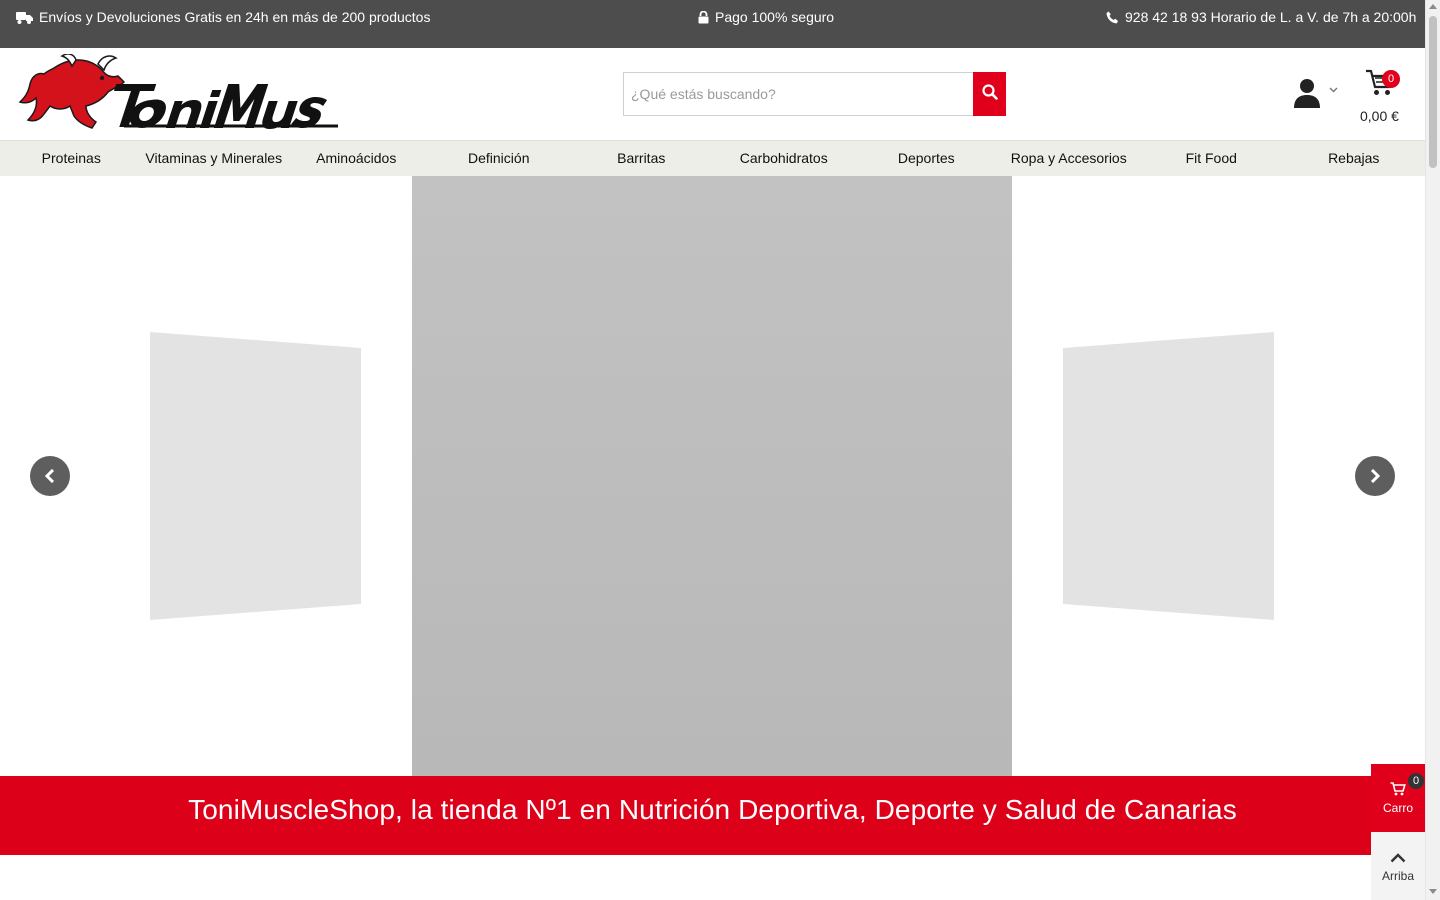  Describe the element at coordinates (775, 17) in the screenshot. I see `payment-text: Pago 100% seguro` at that location.